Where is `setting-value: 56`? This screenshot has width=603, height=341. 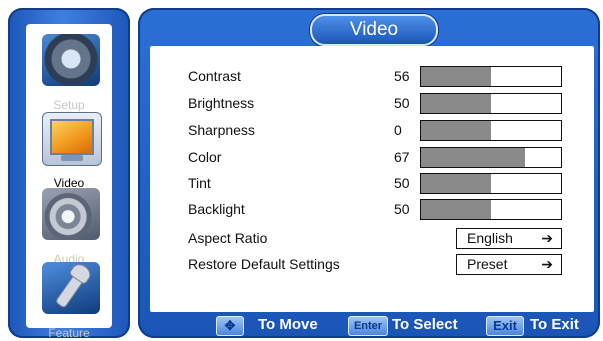
setting-value: 56 is located at coordinates (402, 76).